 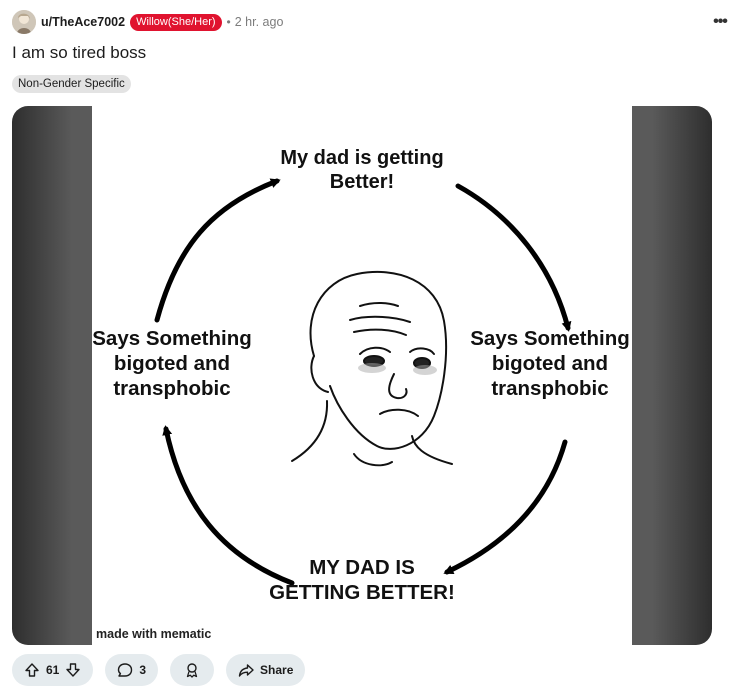 I want to click on speech-bubble-icon, so click(x=125, y=670).